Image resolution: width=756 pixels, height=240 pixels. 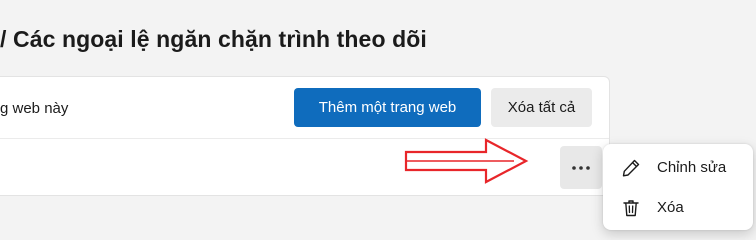 I want to click on menu-item-label: Chỉnh sửa, so click(x=692, y=167).